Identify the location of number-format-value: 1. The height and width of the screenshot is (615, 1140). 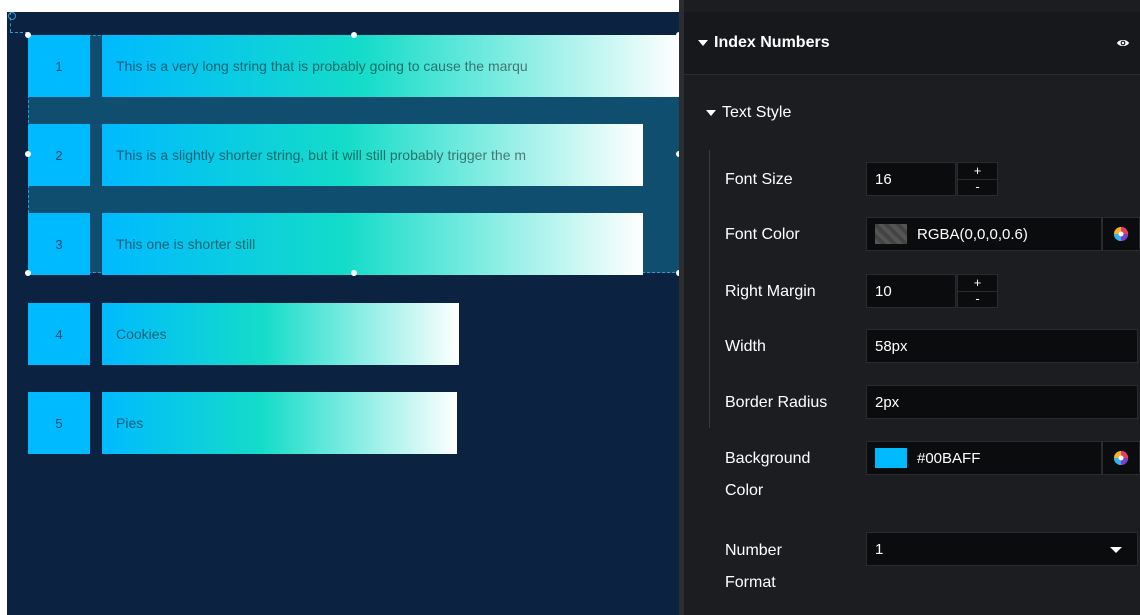
(879, 549).